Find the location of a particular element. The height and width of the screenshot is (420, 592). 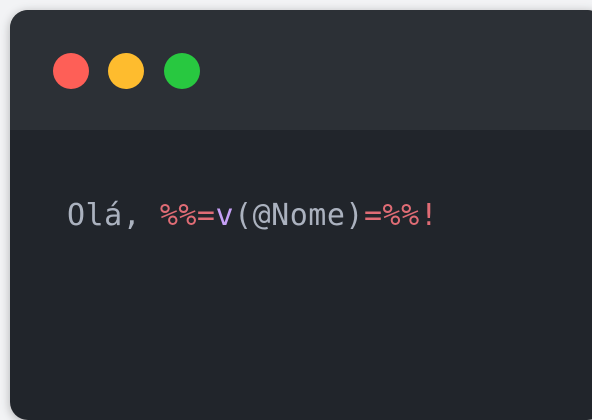

zoom-button is located at coordinates (182, 71).